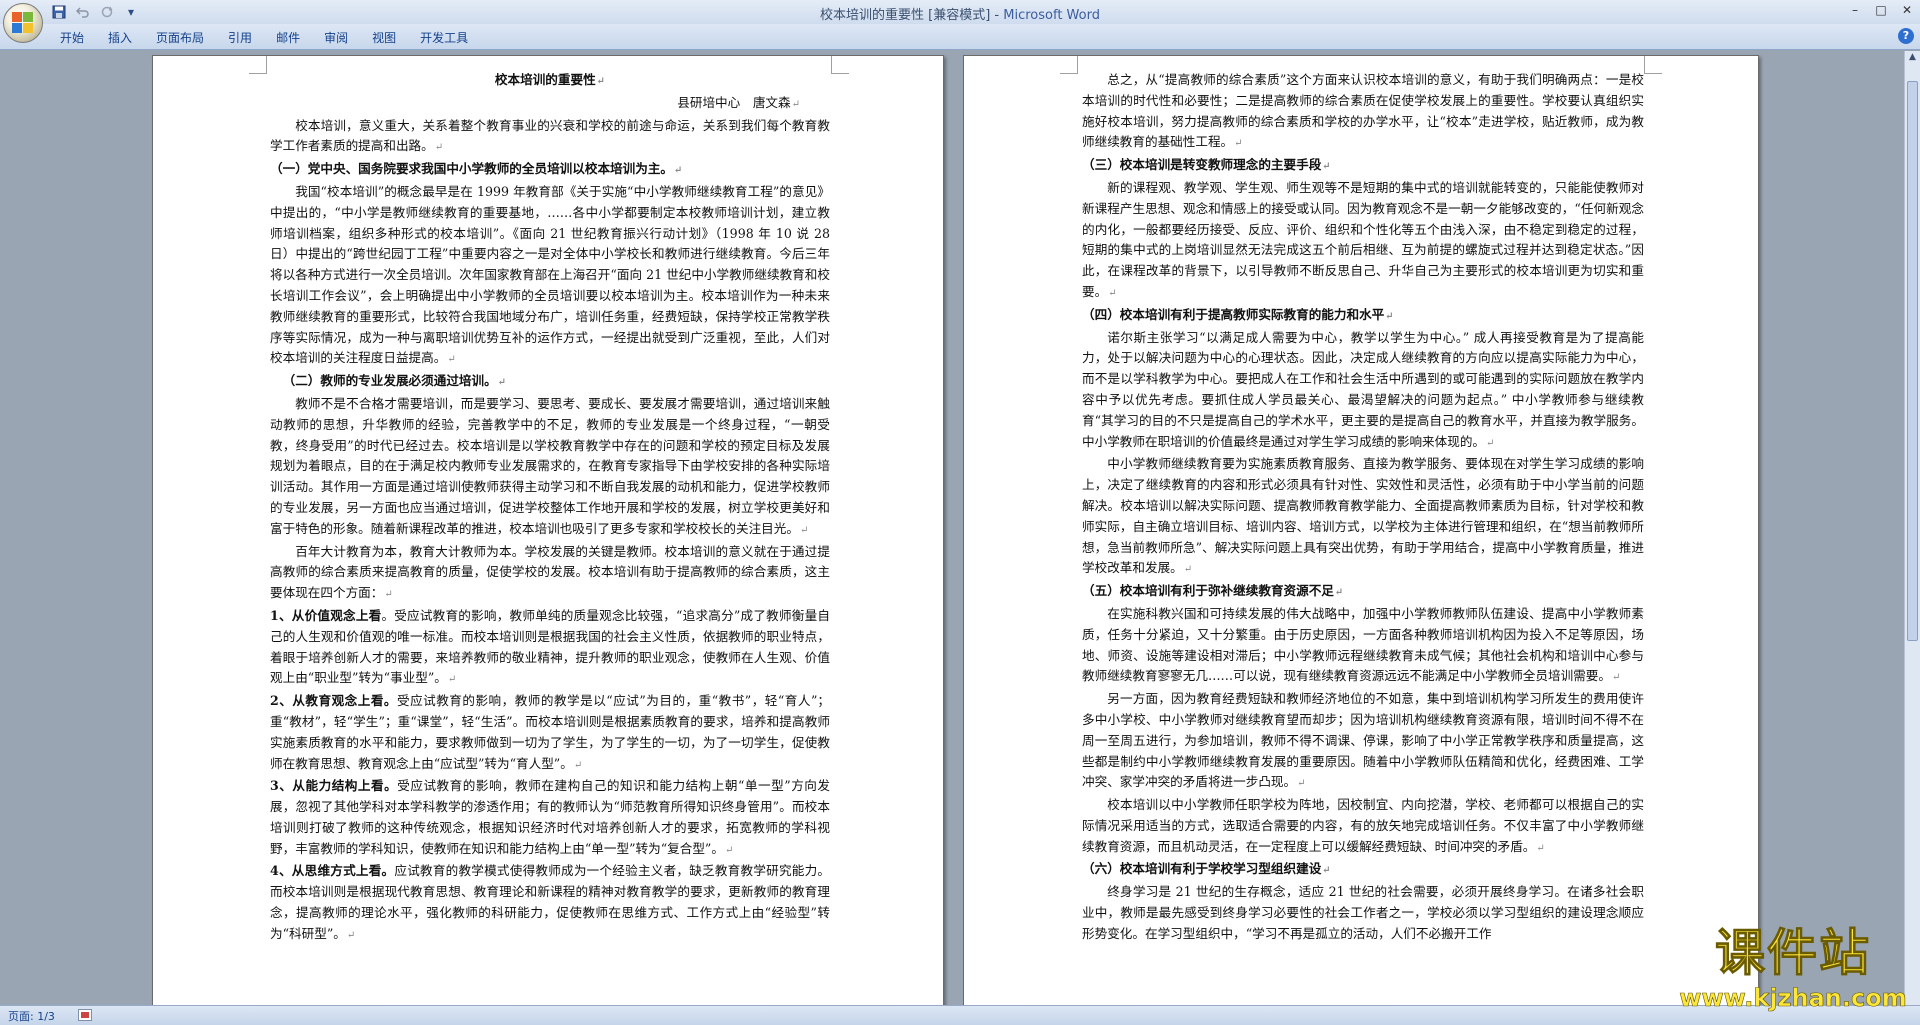 This screenshot has height=1025, width=1920. I want to click on help-icon: ?, so click(1906, 36).